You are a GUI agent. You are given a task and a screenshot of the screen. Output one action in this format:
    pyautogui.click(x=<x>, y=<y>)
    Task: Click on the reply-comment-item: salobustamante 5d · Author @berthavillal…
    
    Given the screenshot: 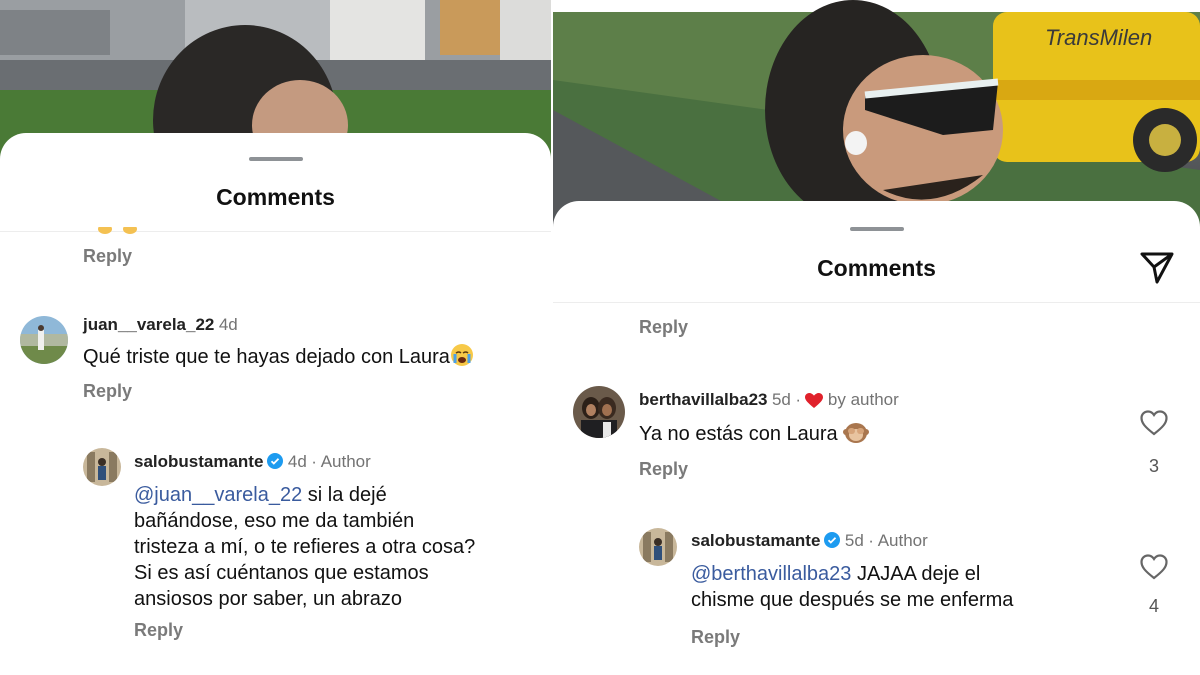 What is the action you would take?
    pyautogui.click(x=876, y=595)
    